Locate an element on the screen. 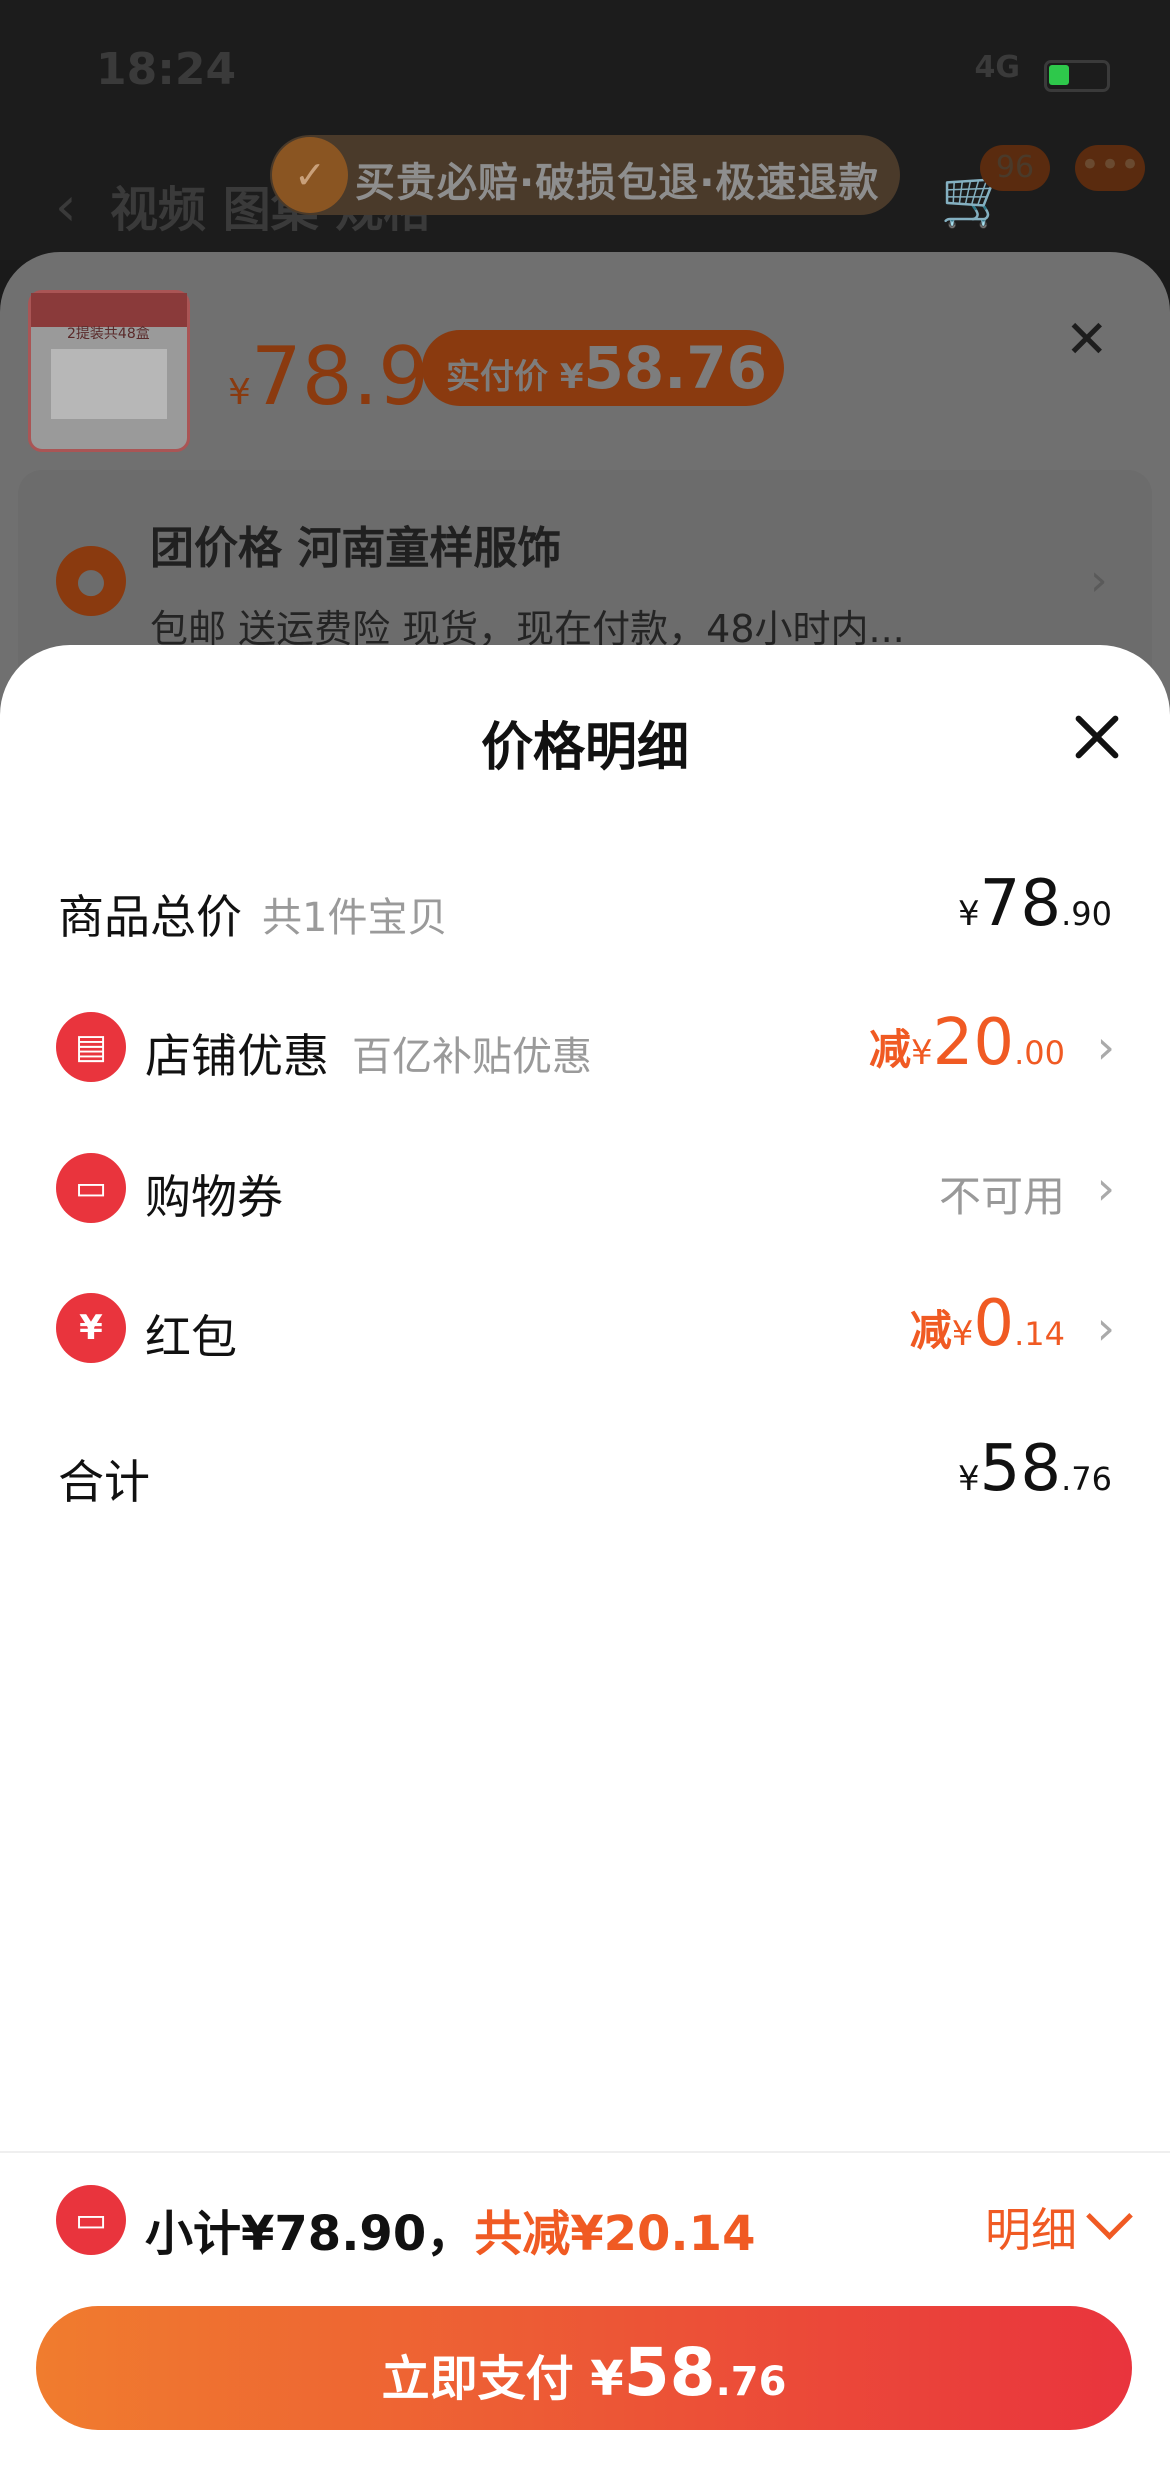 Image resolution: width=1170 pixels, height=2481 pixels. store-icon: ▤ is located at coordinates (91, 1047).